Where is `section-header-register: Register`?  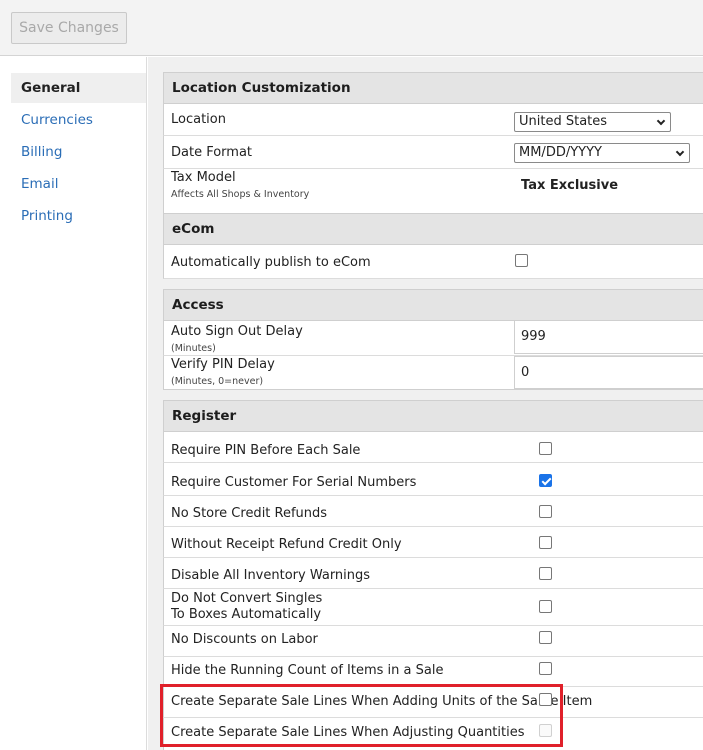 section-header-register: Register is located at coordinates (433, 416).